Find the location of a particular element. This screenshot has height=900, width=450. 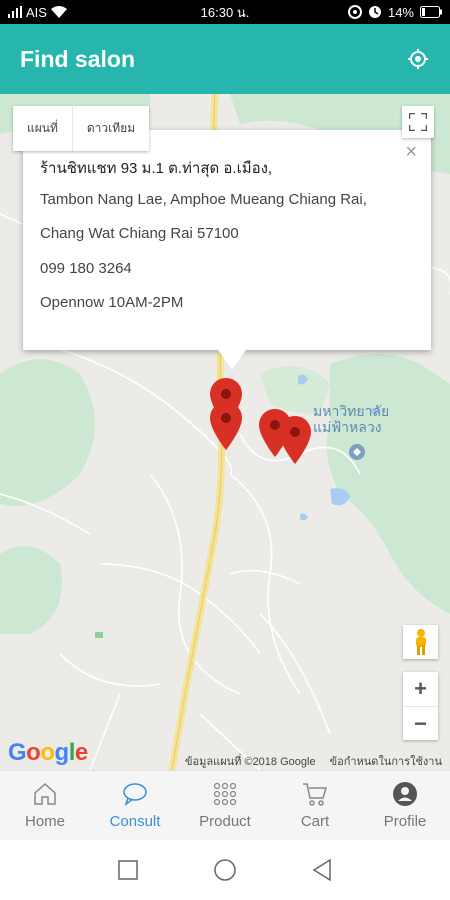

nav-consult: Consult is located at coordinates (135, 805).